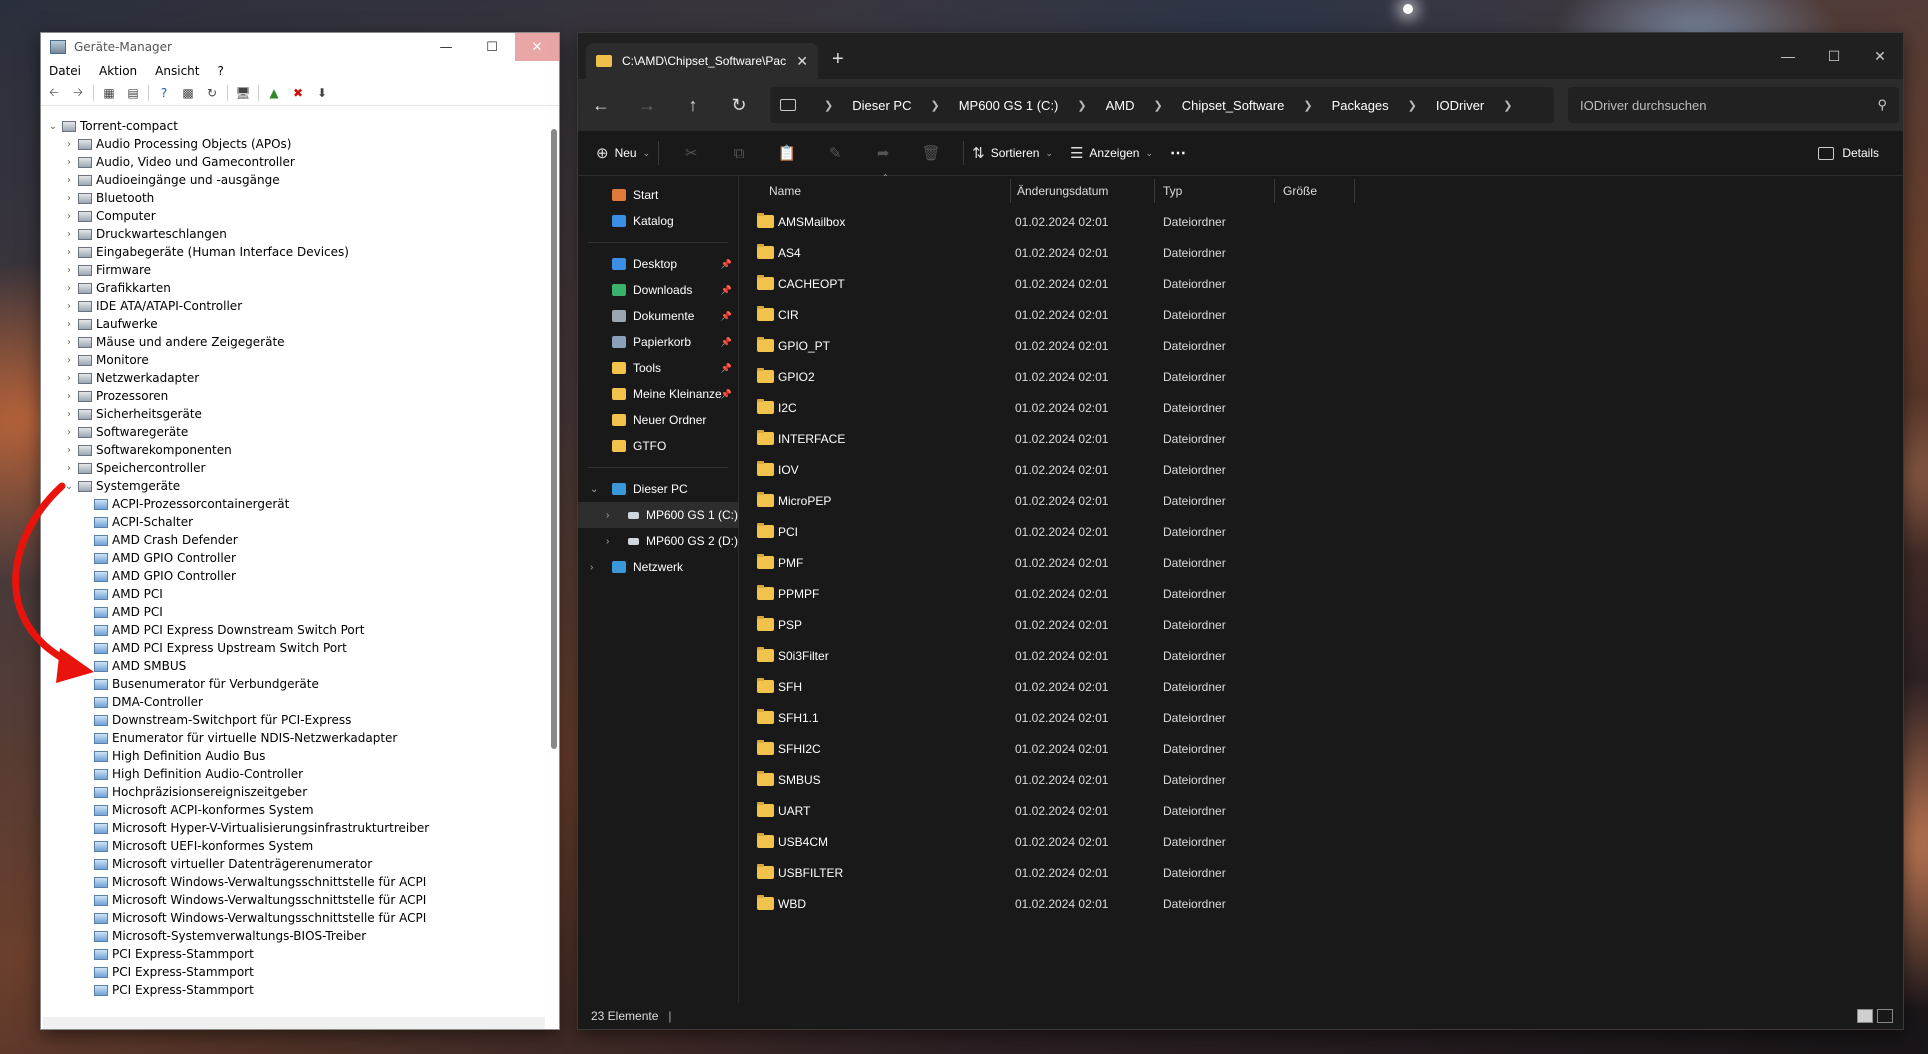  Describe the element at coordinates (1321, 841) in the screenshot. I see `file-row: USB4CM 01.02.2024 02:01 Dateiordner` at that location.